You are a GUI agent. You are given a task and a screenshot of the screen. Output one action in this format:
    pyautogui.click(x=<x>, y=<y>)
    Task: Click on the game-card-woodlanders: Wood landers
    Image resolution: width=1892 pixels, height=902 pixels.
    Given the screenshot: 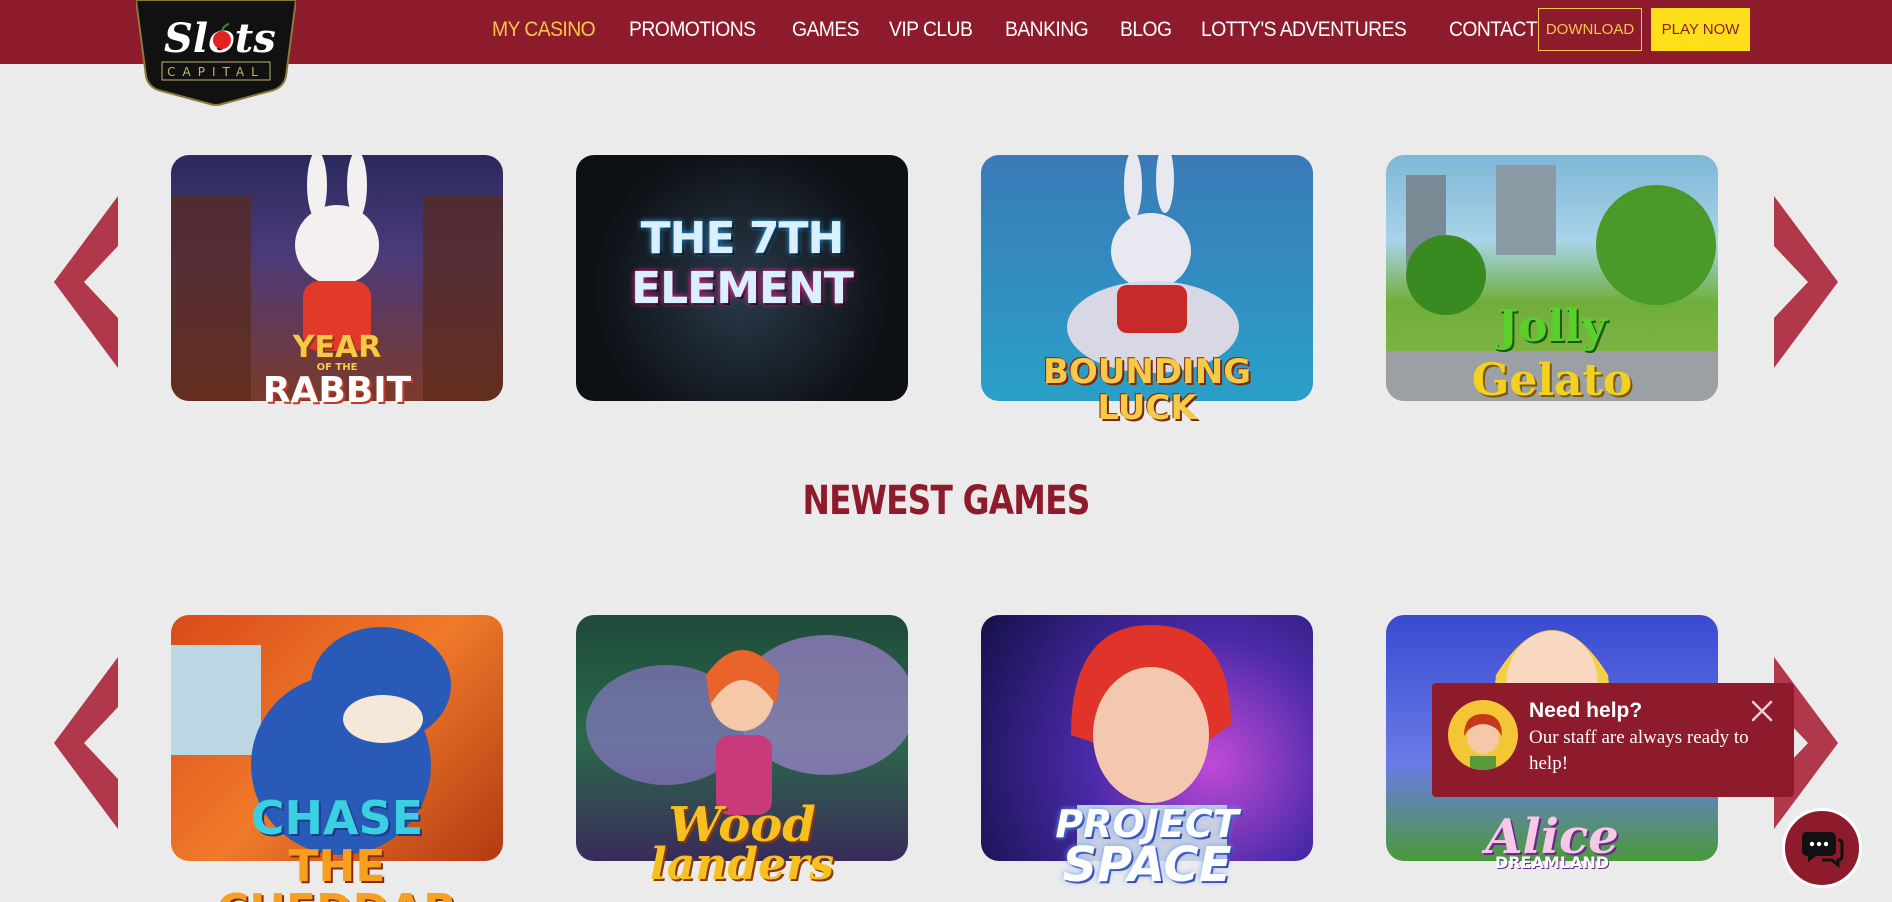 What is the action you would take?
    pyautogui.click(x=742, y=751)
    